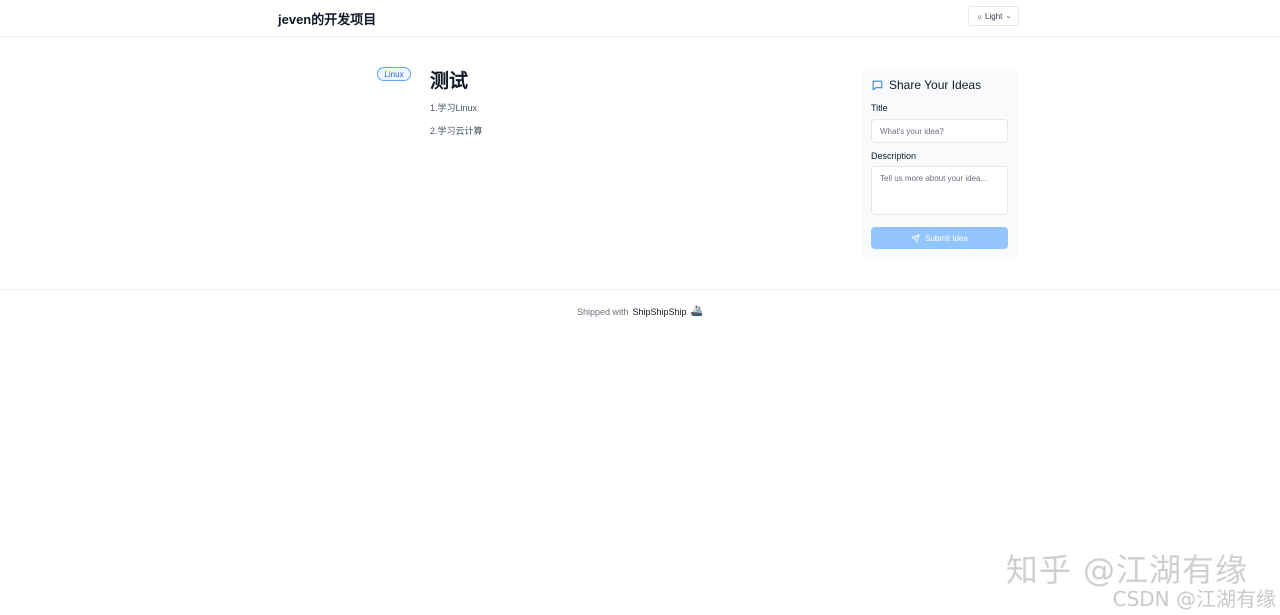 Image resolution: width=1280 pixels, height=615 pixels. Describe the element at coordinates (915, 238) in the screenshot. I see `send-icon` at that location.